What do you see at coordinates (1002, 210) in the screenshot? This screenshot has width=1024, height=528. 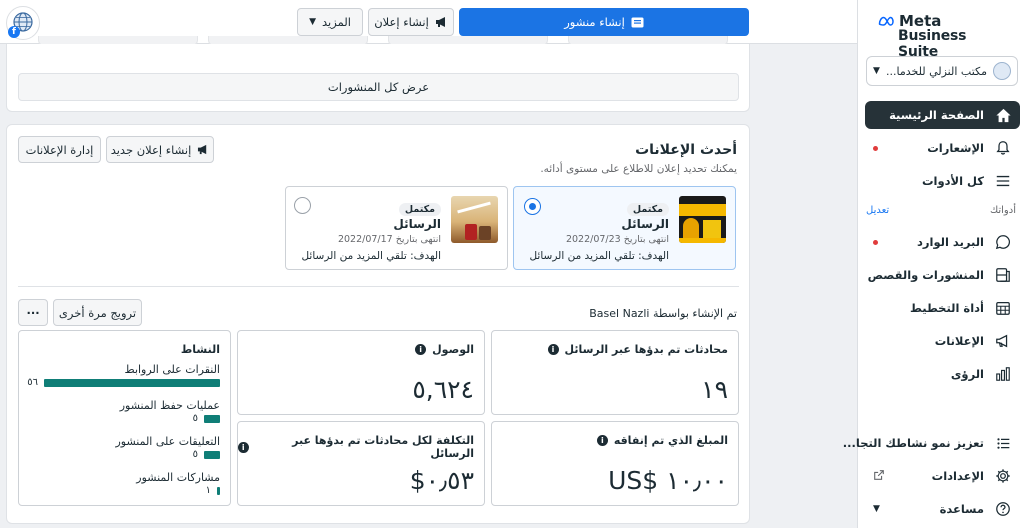 I see `tools-heading: أدواتك` at bounding box center [1002, 210].